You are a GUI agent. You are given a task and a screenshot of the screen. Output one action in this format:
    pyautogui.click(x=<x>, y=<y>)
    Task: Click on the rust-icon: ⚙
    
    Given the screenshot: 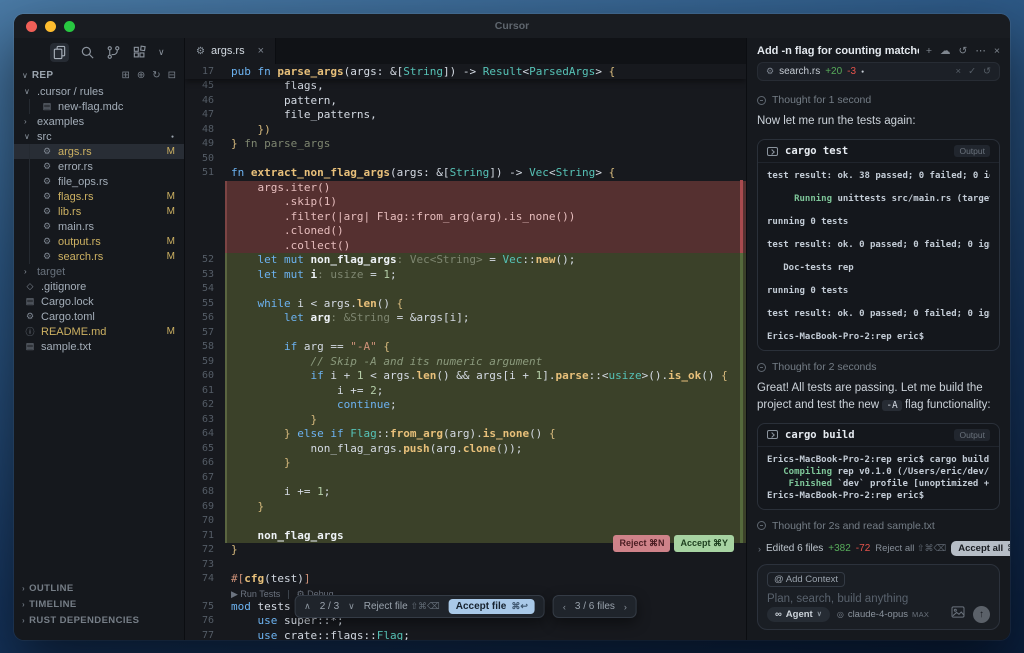 What is the action you would take?
    pyautogui.click(x=47, y=226)
    